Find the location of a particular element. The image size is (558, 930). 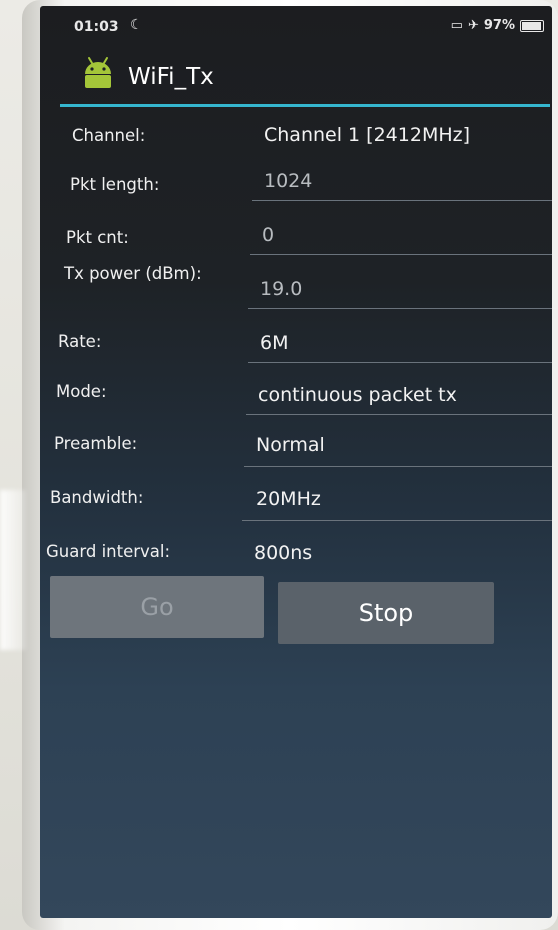

guard-interval-spinner: 800ns is located at coordinates (283, 553).